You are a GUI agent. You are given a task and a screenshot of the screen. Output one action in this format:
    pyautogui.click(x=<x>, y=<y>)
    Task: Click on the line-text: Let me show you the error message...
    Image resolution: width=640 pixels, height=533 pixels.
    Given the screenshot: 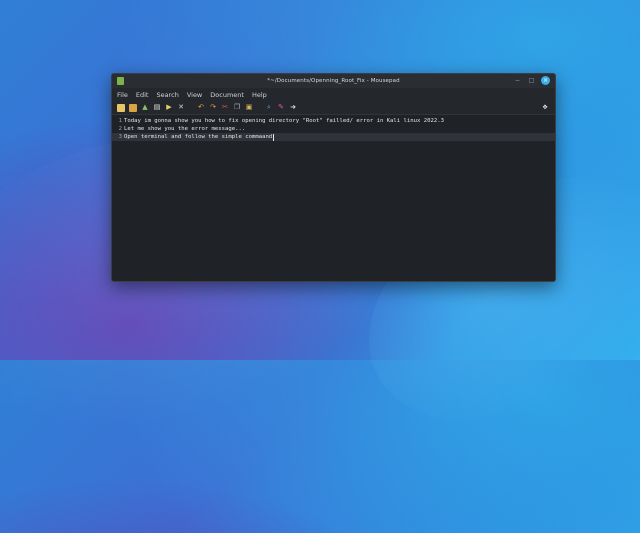 What is the action you would take?
    pyautogui.click(x=184, y=129)
    